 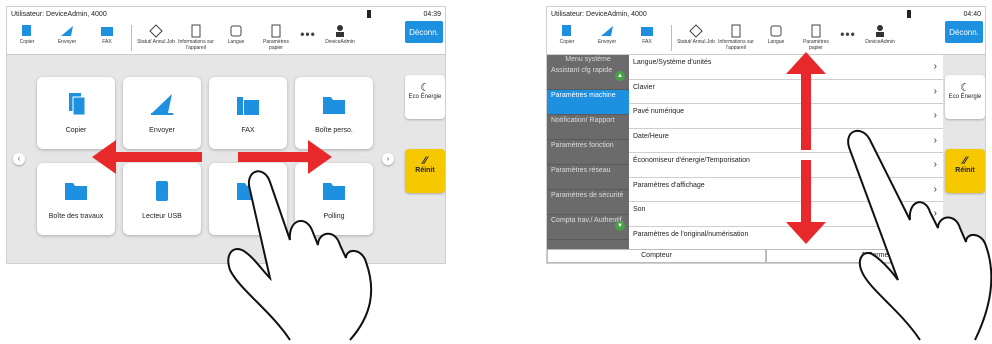 What do you see at coordinates (587, 195) in the screenshot?
I see `menu-item-label: Paramètres de sécurité` at bounding box center [587, 195].